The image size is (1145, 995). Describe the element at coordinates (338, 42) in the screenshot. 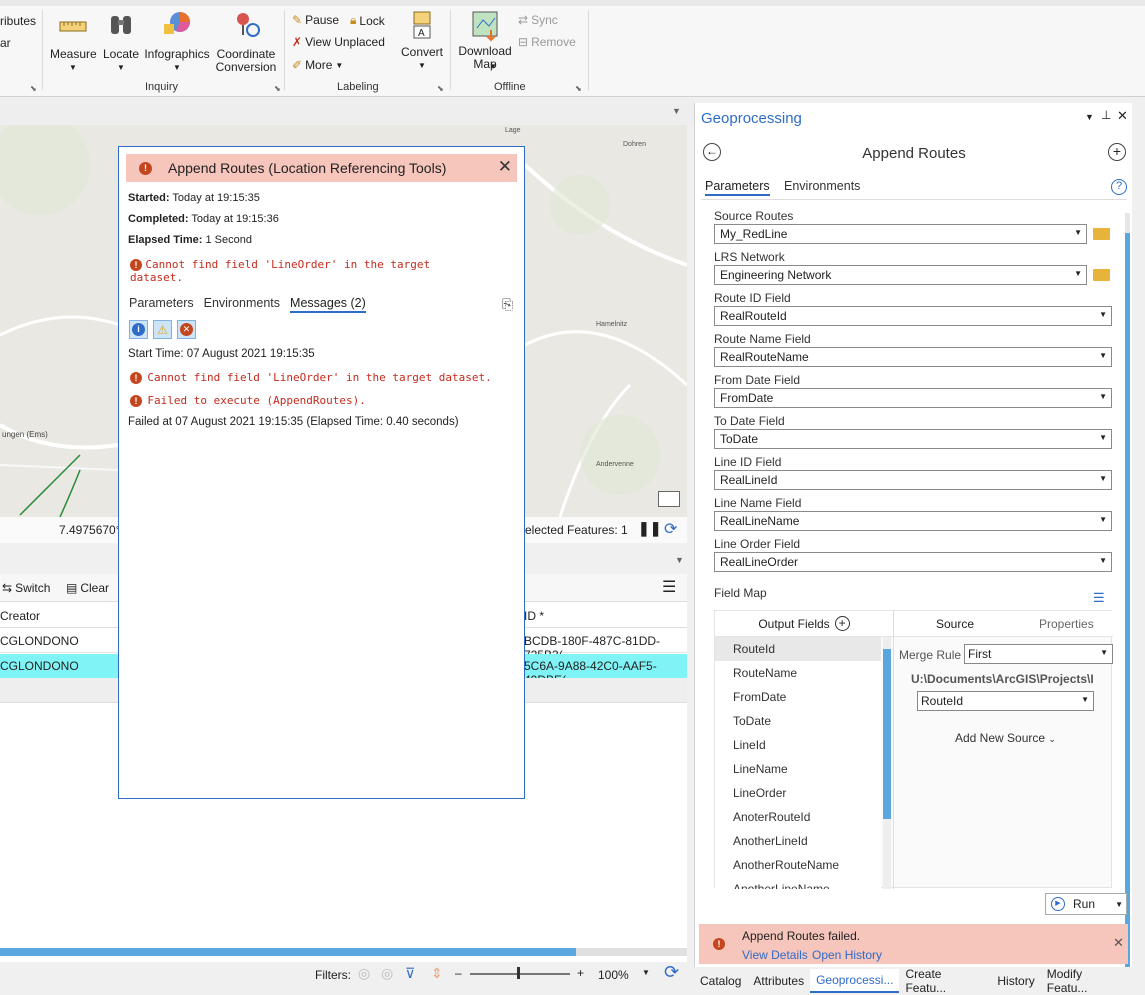

I see `view-unplaced-button: ✗ View Unplaced` at that location.